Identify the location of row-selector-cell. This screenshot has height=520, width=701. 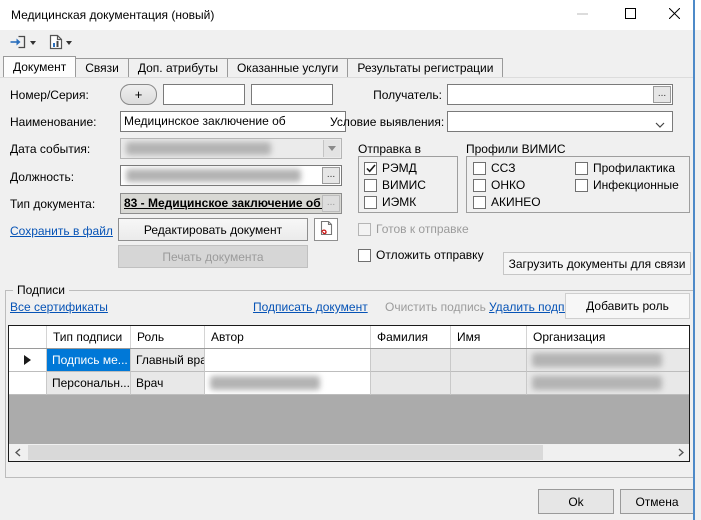
(28, 383).